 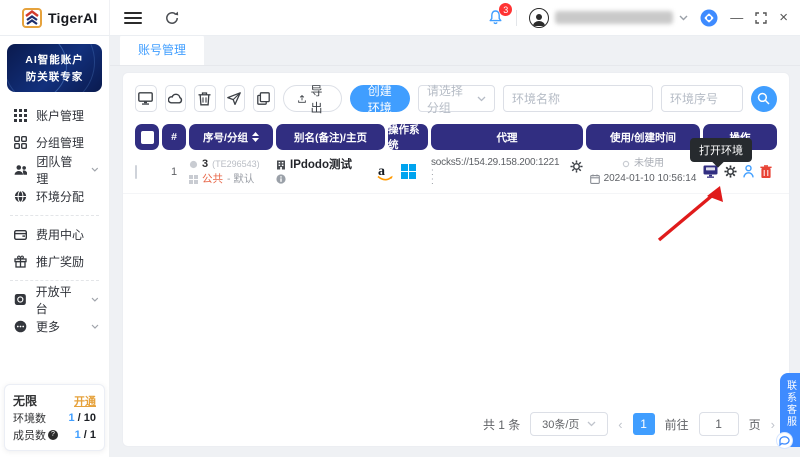 What do you see at coordinates (740, 171) in the screenshot?
I see `operations-cell` at bounding box center [740, 171].